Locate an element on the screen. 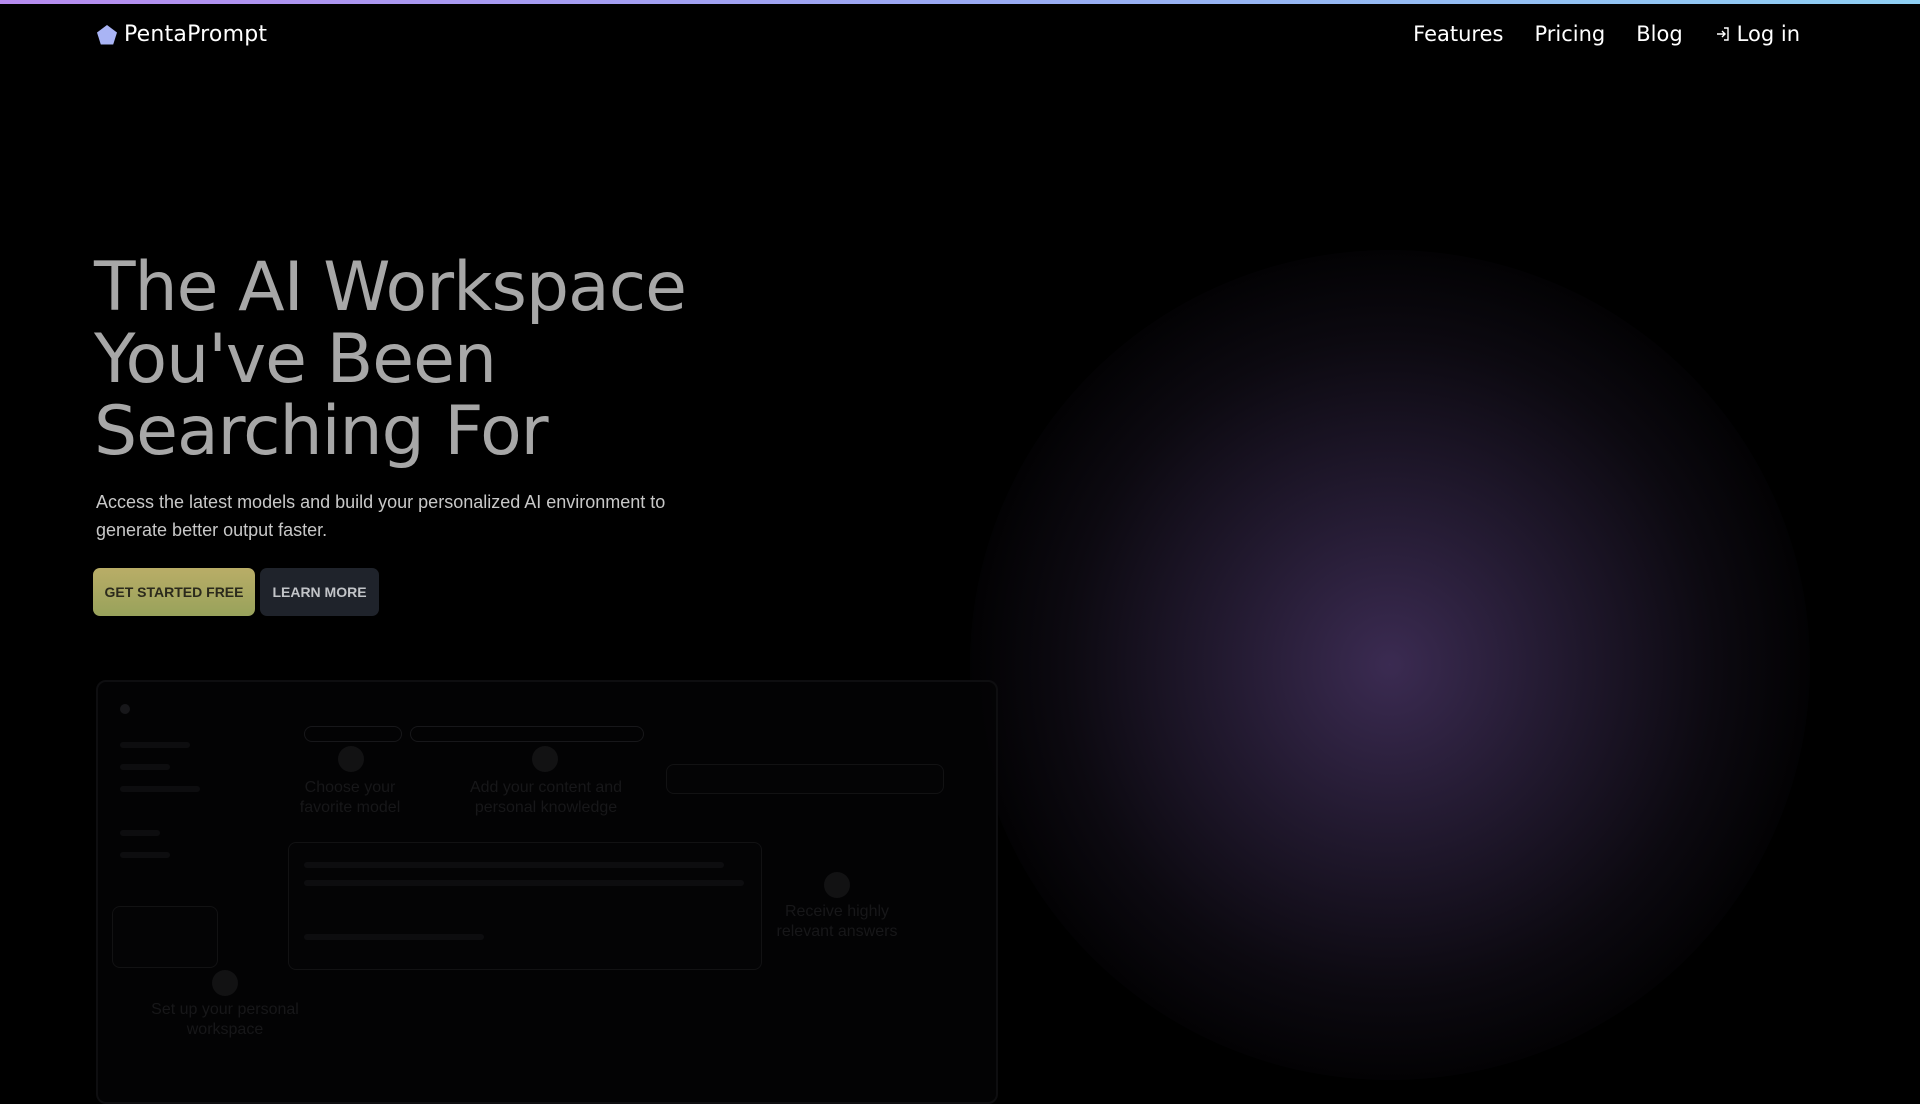 This screenshot has width=1920, height=1104. pentagon-logo-icon is located at coordinates (107, 34).